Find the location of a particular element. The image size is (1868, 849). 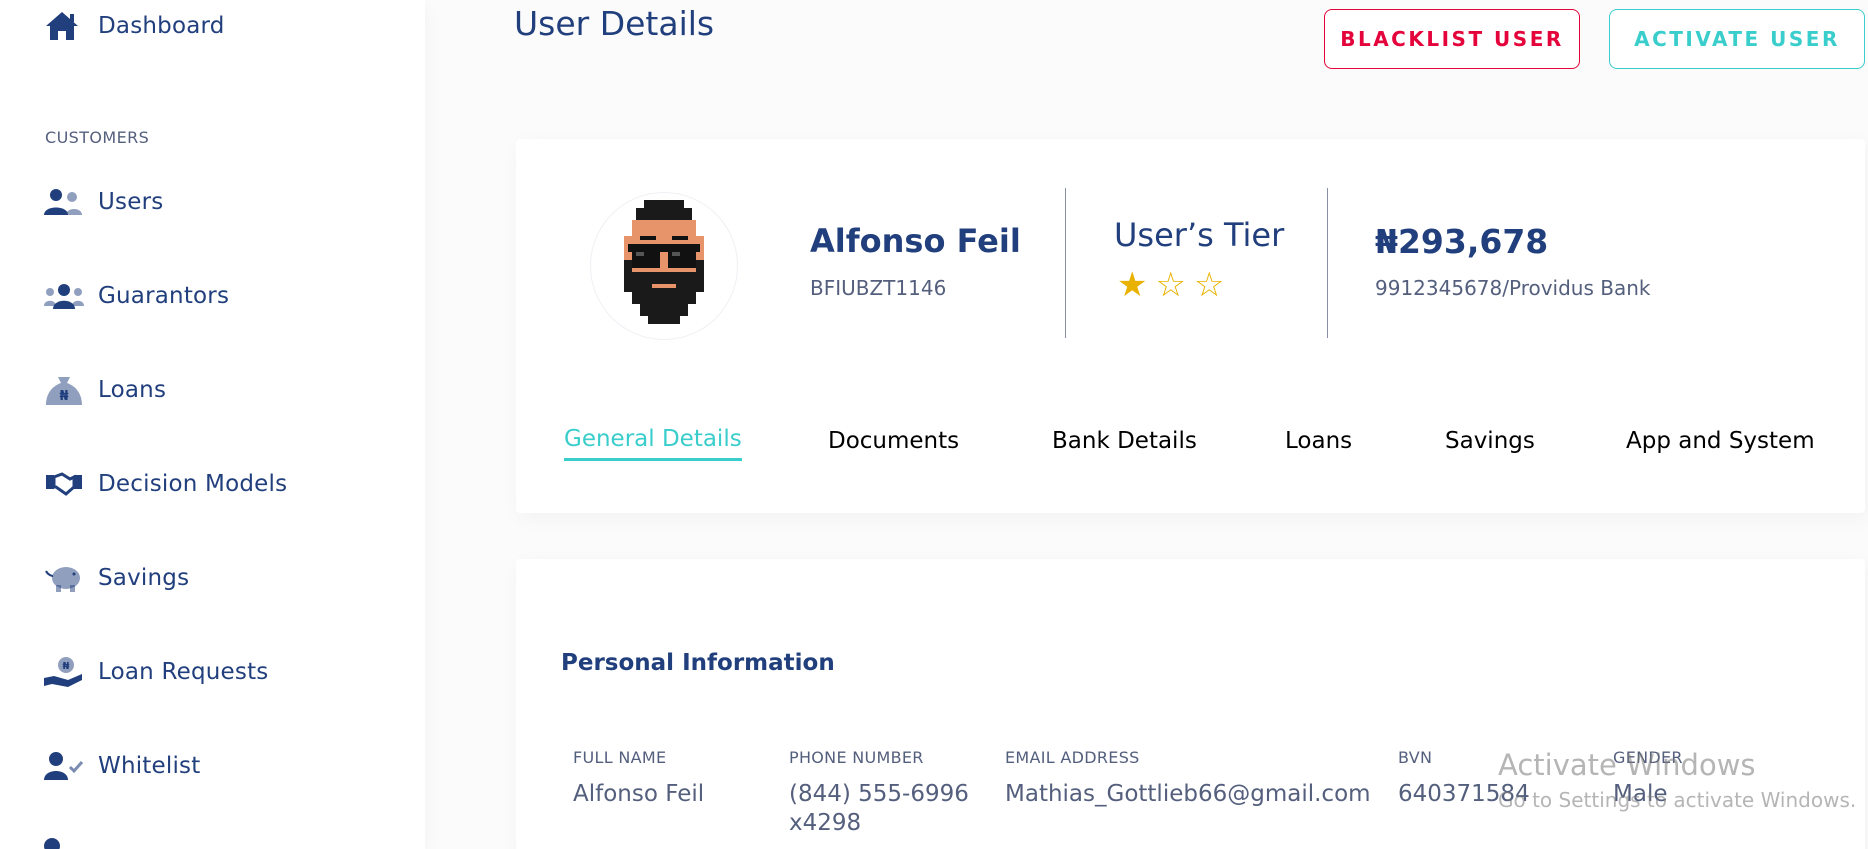

sidebar-item-loan-requests: ₦ Loan Requests is located at coordinates (156, 672).